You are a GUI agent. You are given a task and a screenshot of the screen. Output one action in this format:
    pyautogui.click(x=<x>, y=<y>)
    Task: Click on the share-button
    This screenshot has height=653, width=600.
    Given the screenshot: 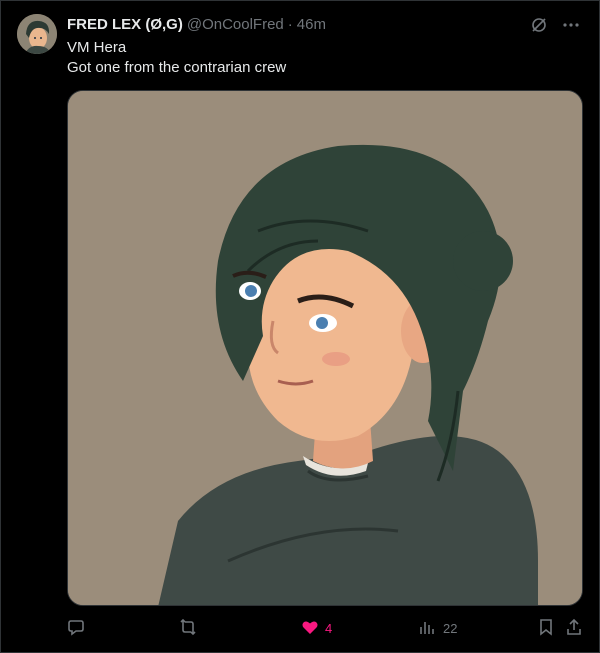 What is the action you would take?
    pyautogui.click(x=574, y=628)
    